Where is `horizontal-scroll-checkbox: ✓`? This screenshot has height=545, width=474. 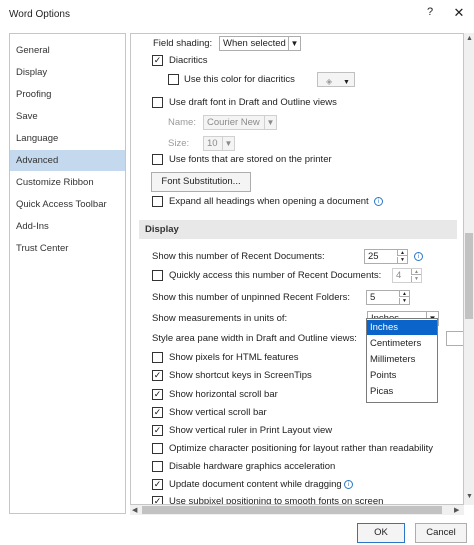
horizontal-scroll-checkbox: ✓ is located at coordinates (157, 394).